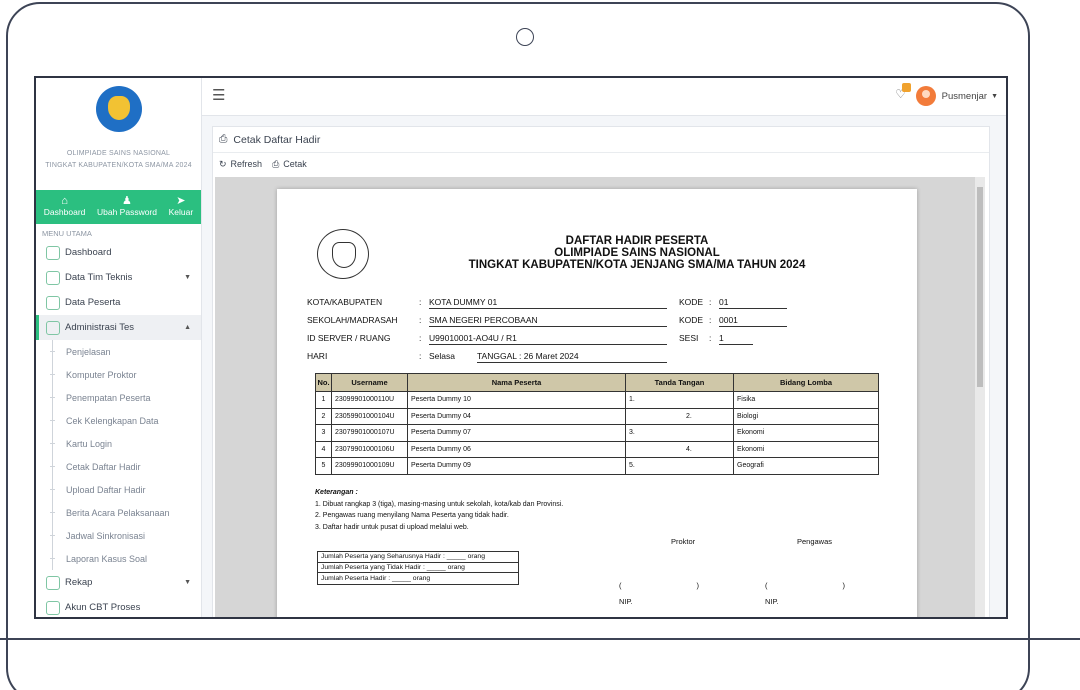  Describe the element at coordinates (369, 466) in the screenshot. I see `cell-username: 23099901000109U` at that location.